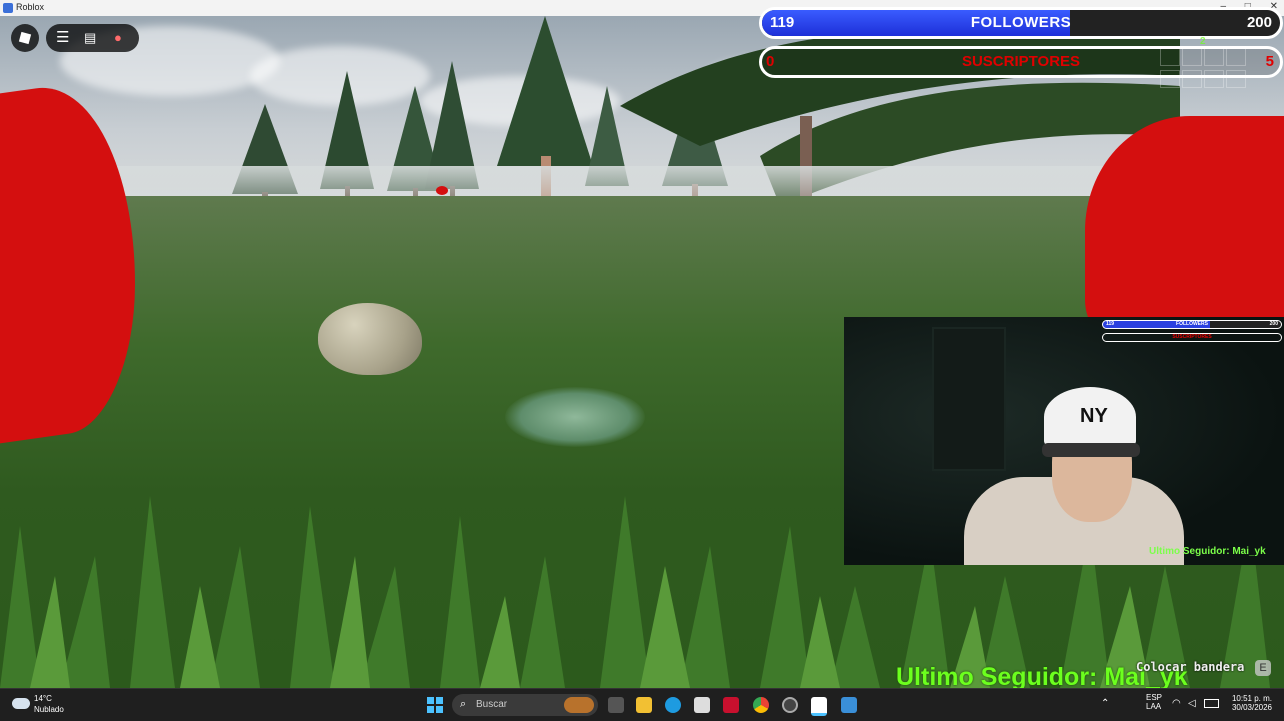 This screenshot has height=721, width=1284. I want to click on language-line1: ESP, so click(1154, 697).